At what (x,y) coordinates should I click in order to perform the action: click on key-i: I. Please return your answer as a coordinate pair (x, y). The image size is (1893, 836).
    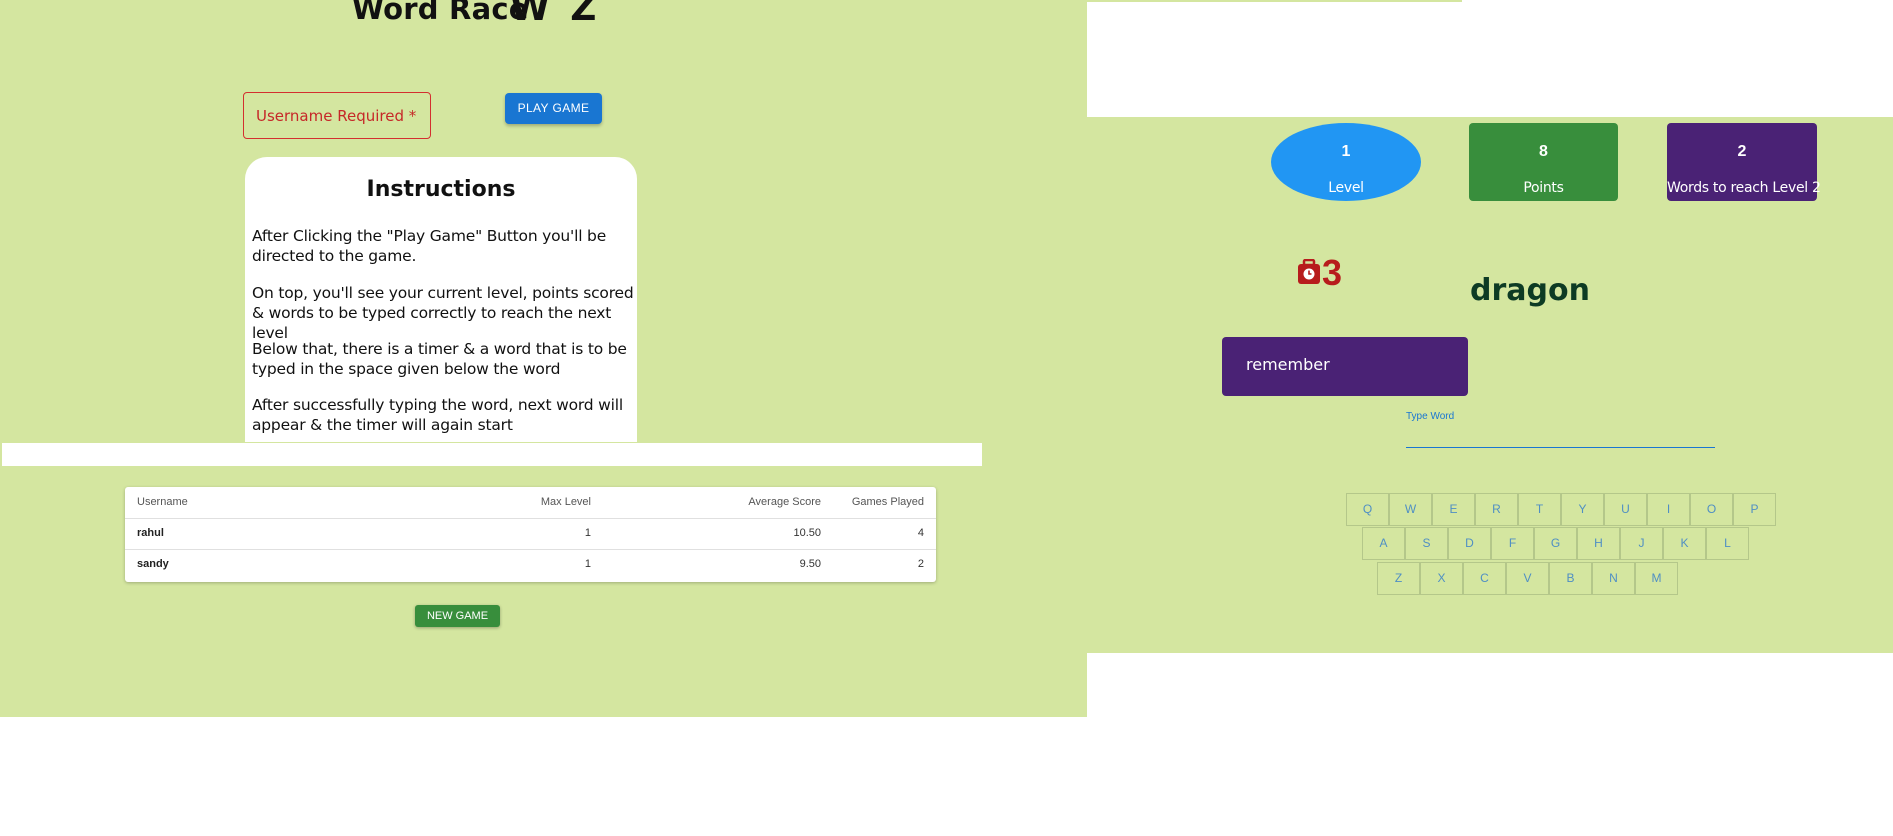
    Looking at the image, I should click on (1668, 509).